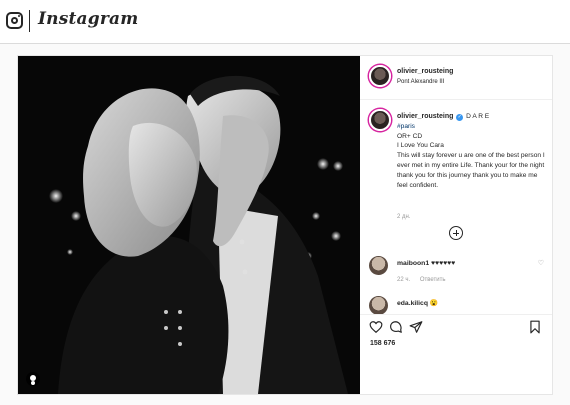 This screenshot has width=570, height=405. What do you see at coordinates (376, 327) in the screenshot?
I see `heart-icon` at bounding box center [376, 327].